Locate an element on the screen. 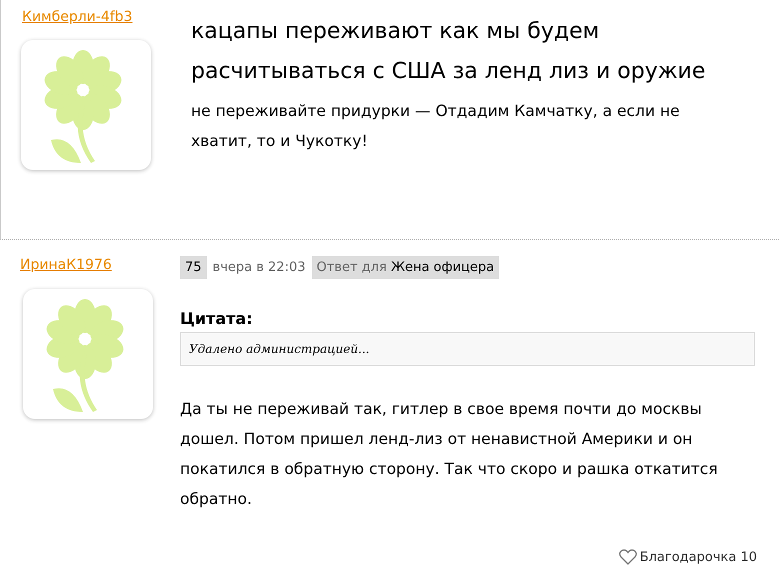 The image size is (779, 584). post-number: 75 is located at coordinates (193, 267).